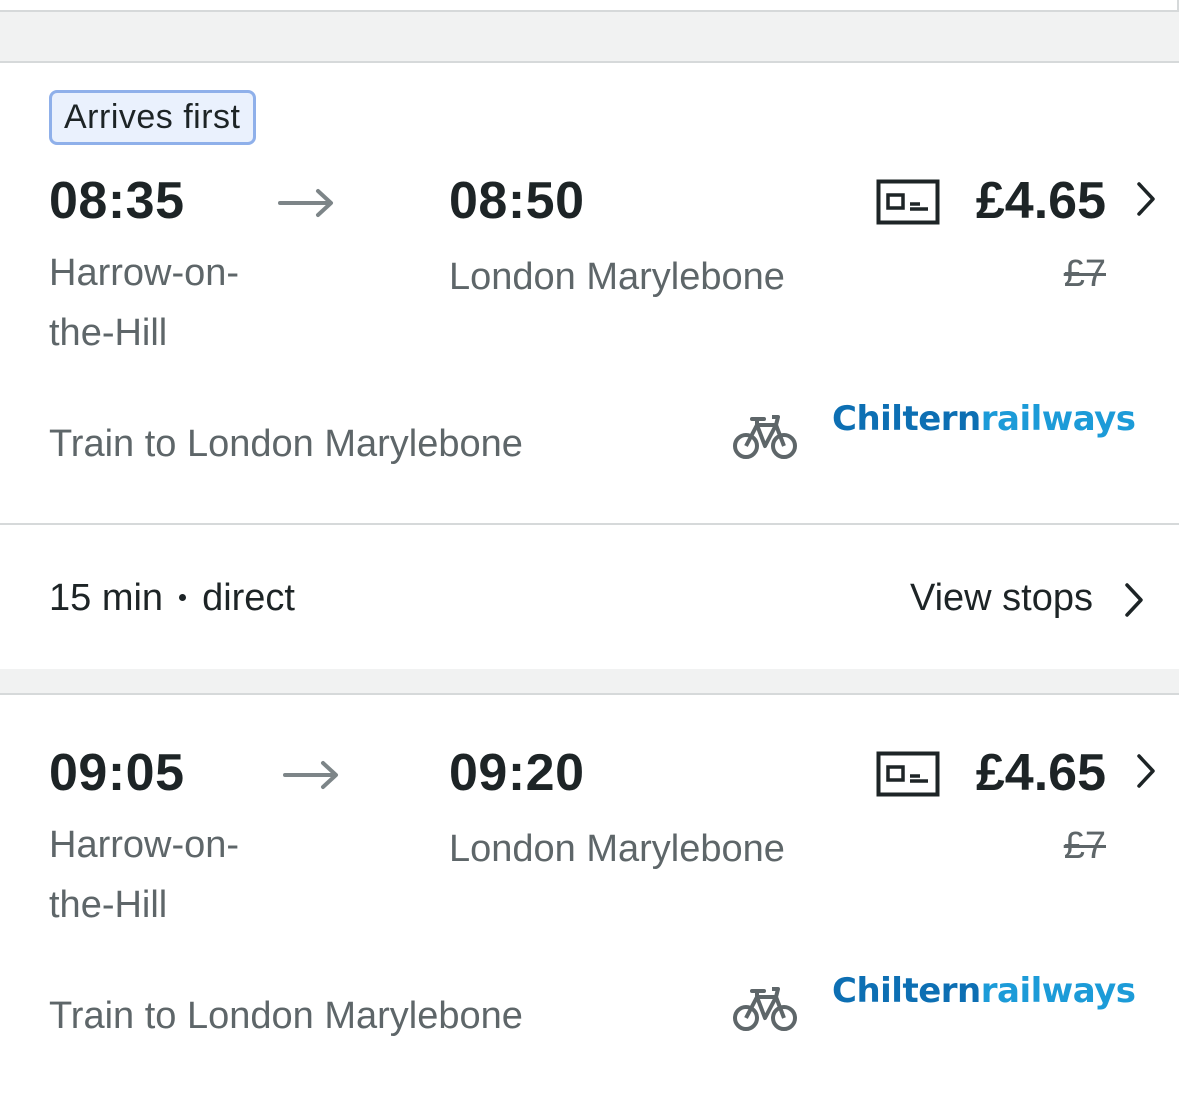 The image size is (1179, 1094). What do you see at coordinates (1134, 600) in the screenshot?
I see `view-stops-chevron-icon` at bounding box center [1134, 600].